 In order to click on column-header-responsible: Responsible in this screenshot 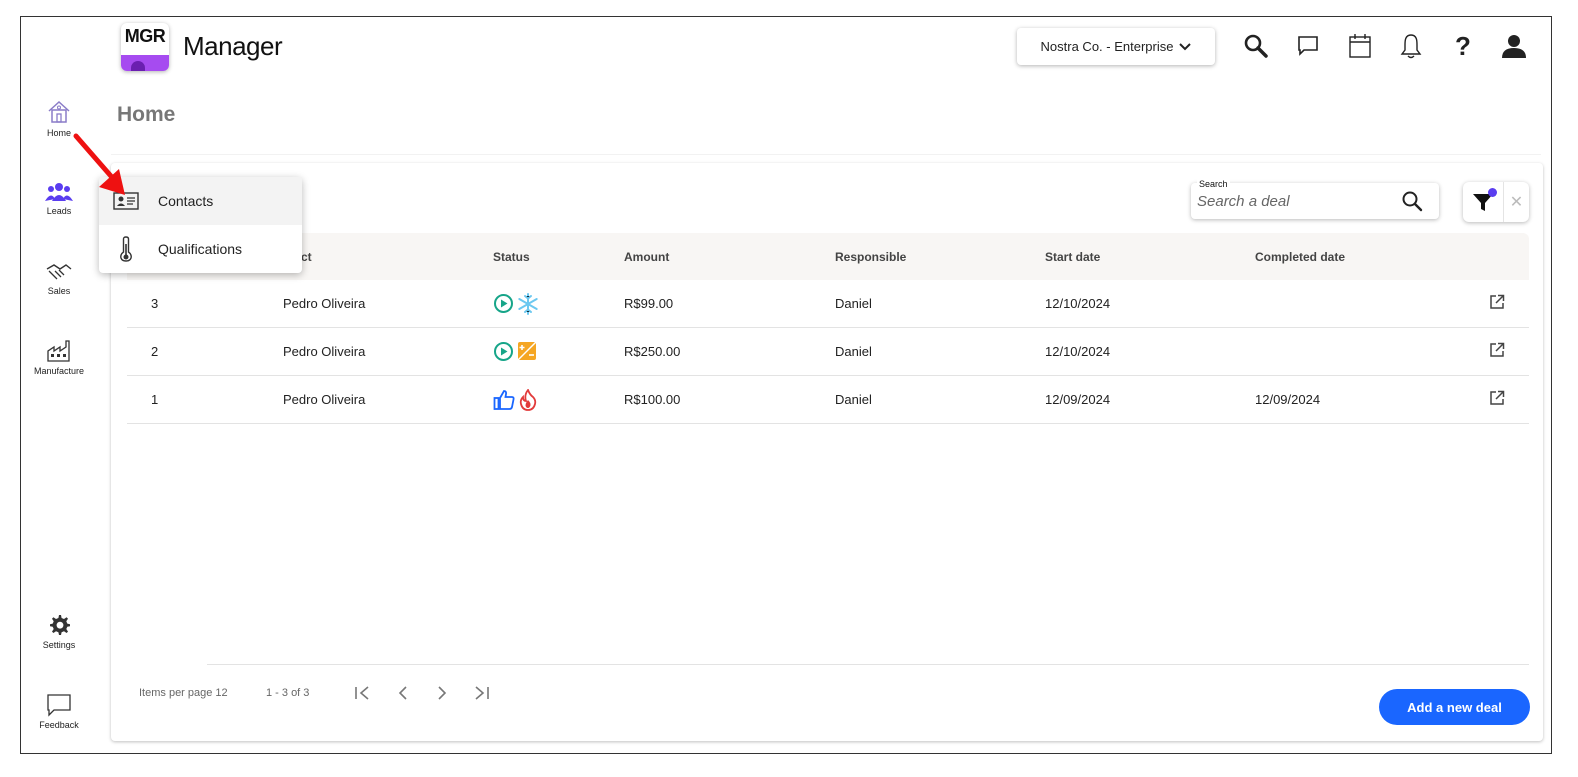, I will do `click(870, 257)`.